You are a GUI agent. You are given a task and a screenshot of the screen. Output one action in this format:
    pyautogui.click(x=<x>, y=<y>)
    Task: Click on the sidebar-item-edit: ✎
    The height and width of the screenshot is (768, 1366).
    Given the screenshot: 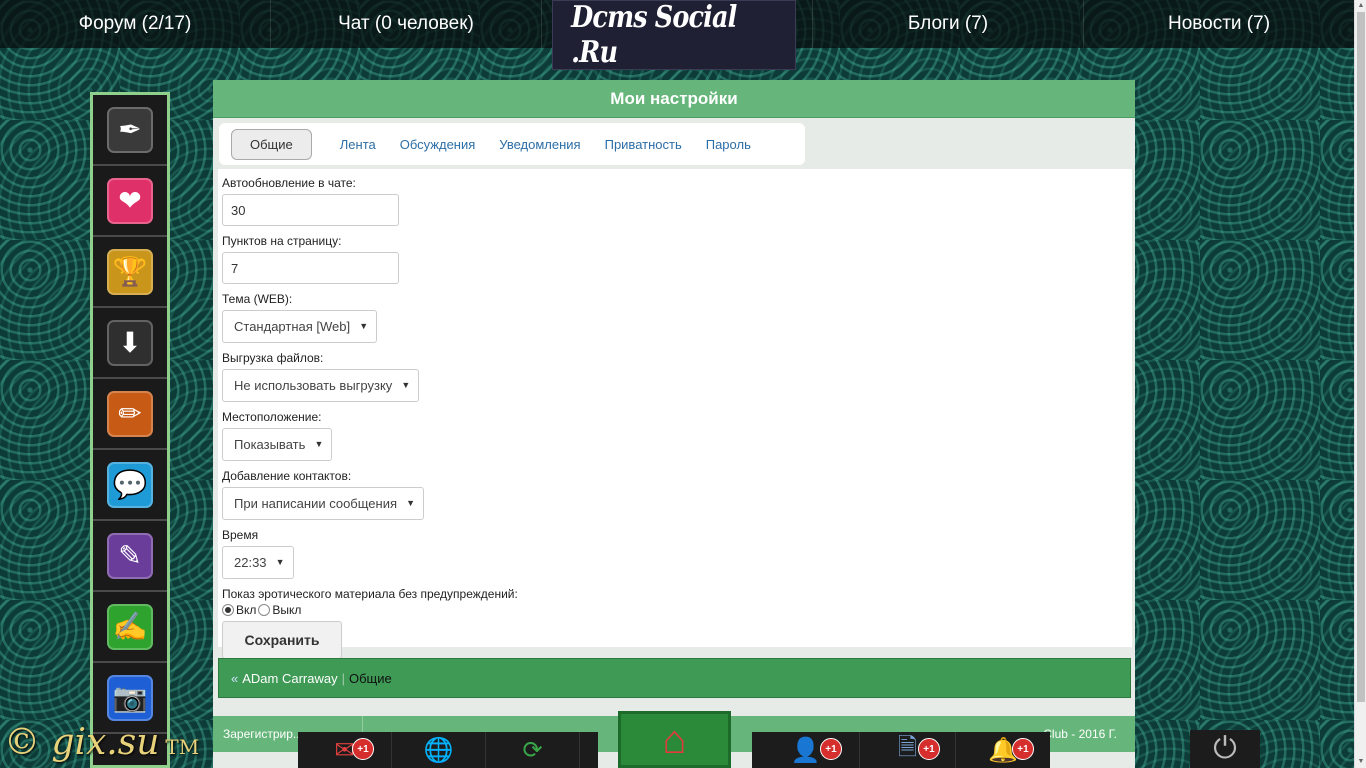 What is the action you would take?
    pyautogui.click(x=130, y=556)
    